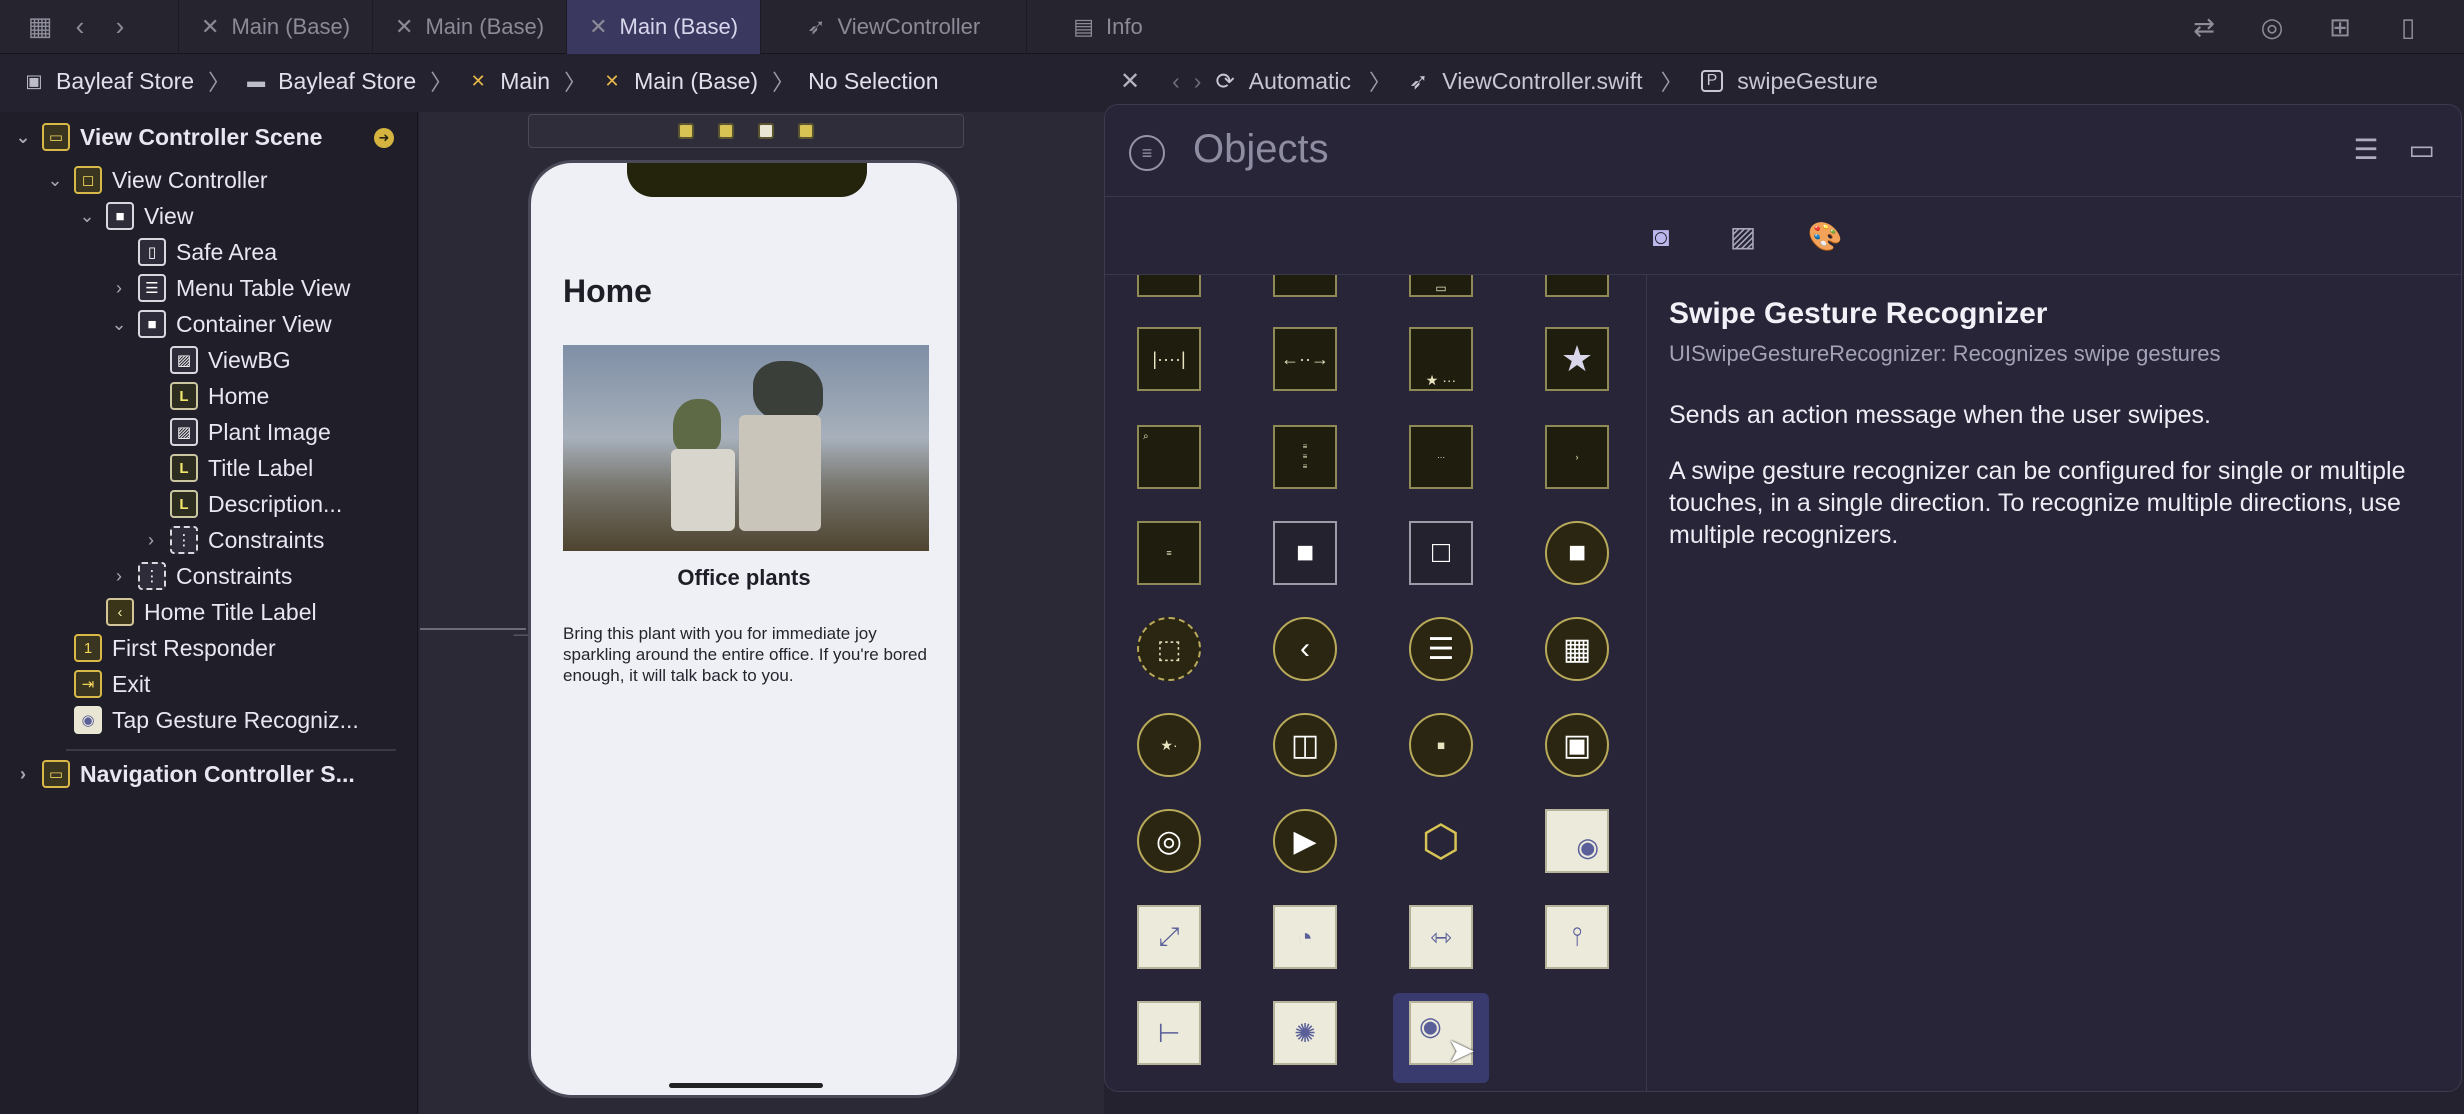 The image size is (2464, 1114). What do you see at coordinates (1577, 745) in the screenshot?
I see `library-item-hosting-controller: ▣` at bounding box center [1577, 745].